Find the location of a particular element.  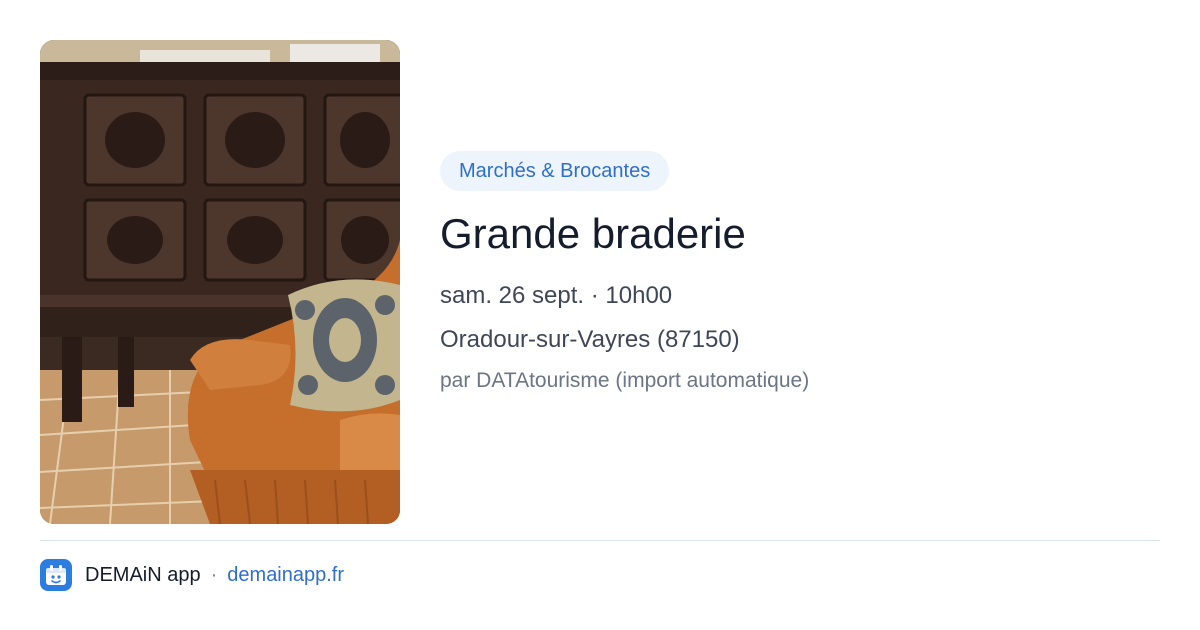

app-name: DEMAiN app is located at coordinates (143, 574).